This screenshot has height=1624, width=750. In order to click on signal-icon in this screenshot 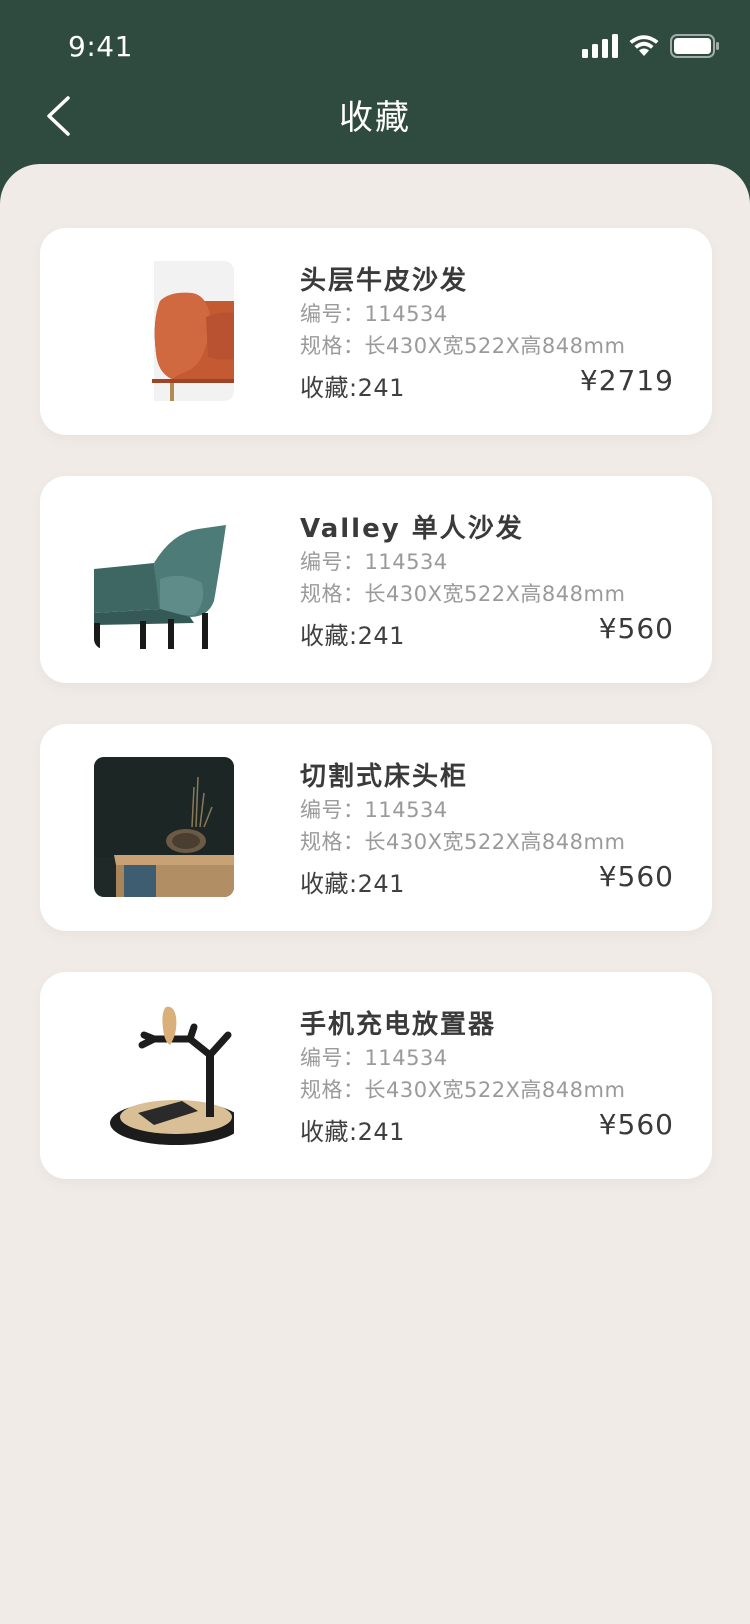, I will do `click(600, 46)`.